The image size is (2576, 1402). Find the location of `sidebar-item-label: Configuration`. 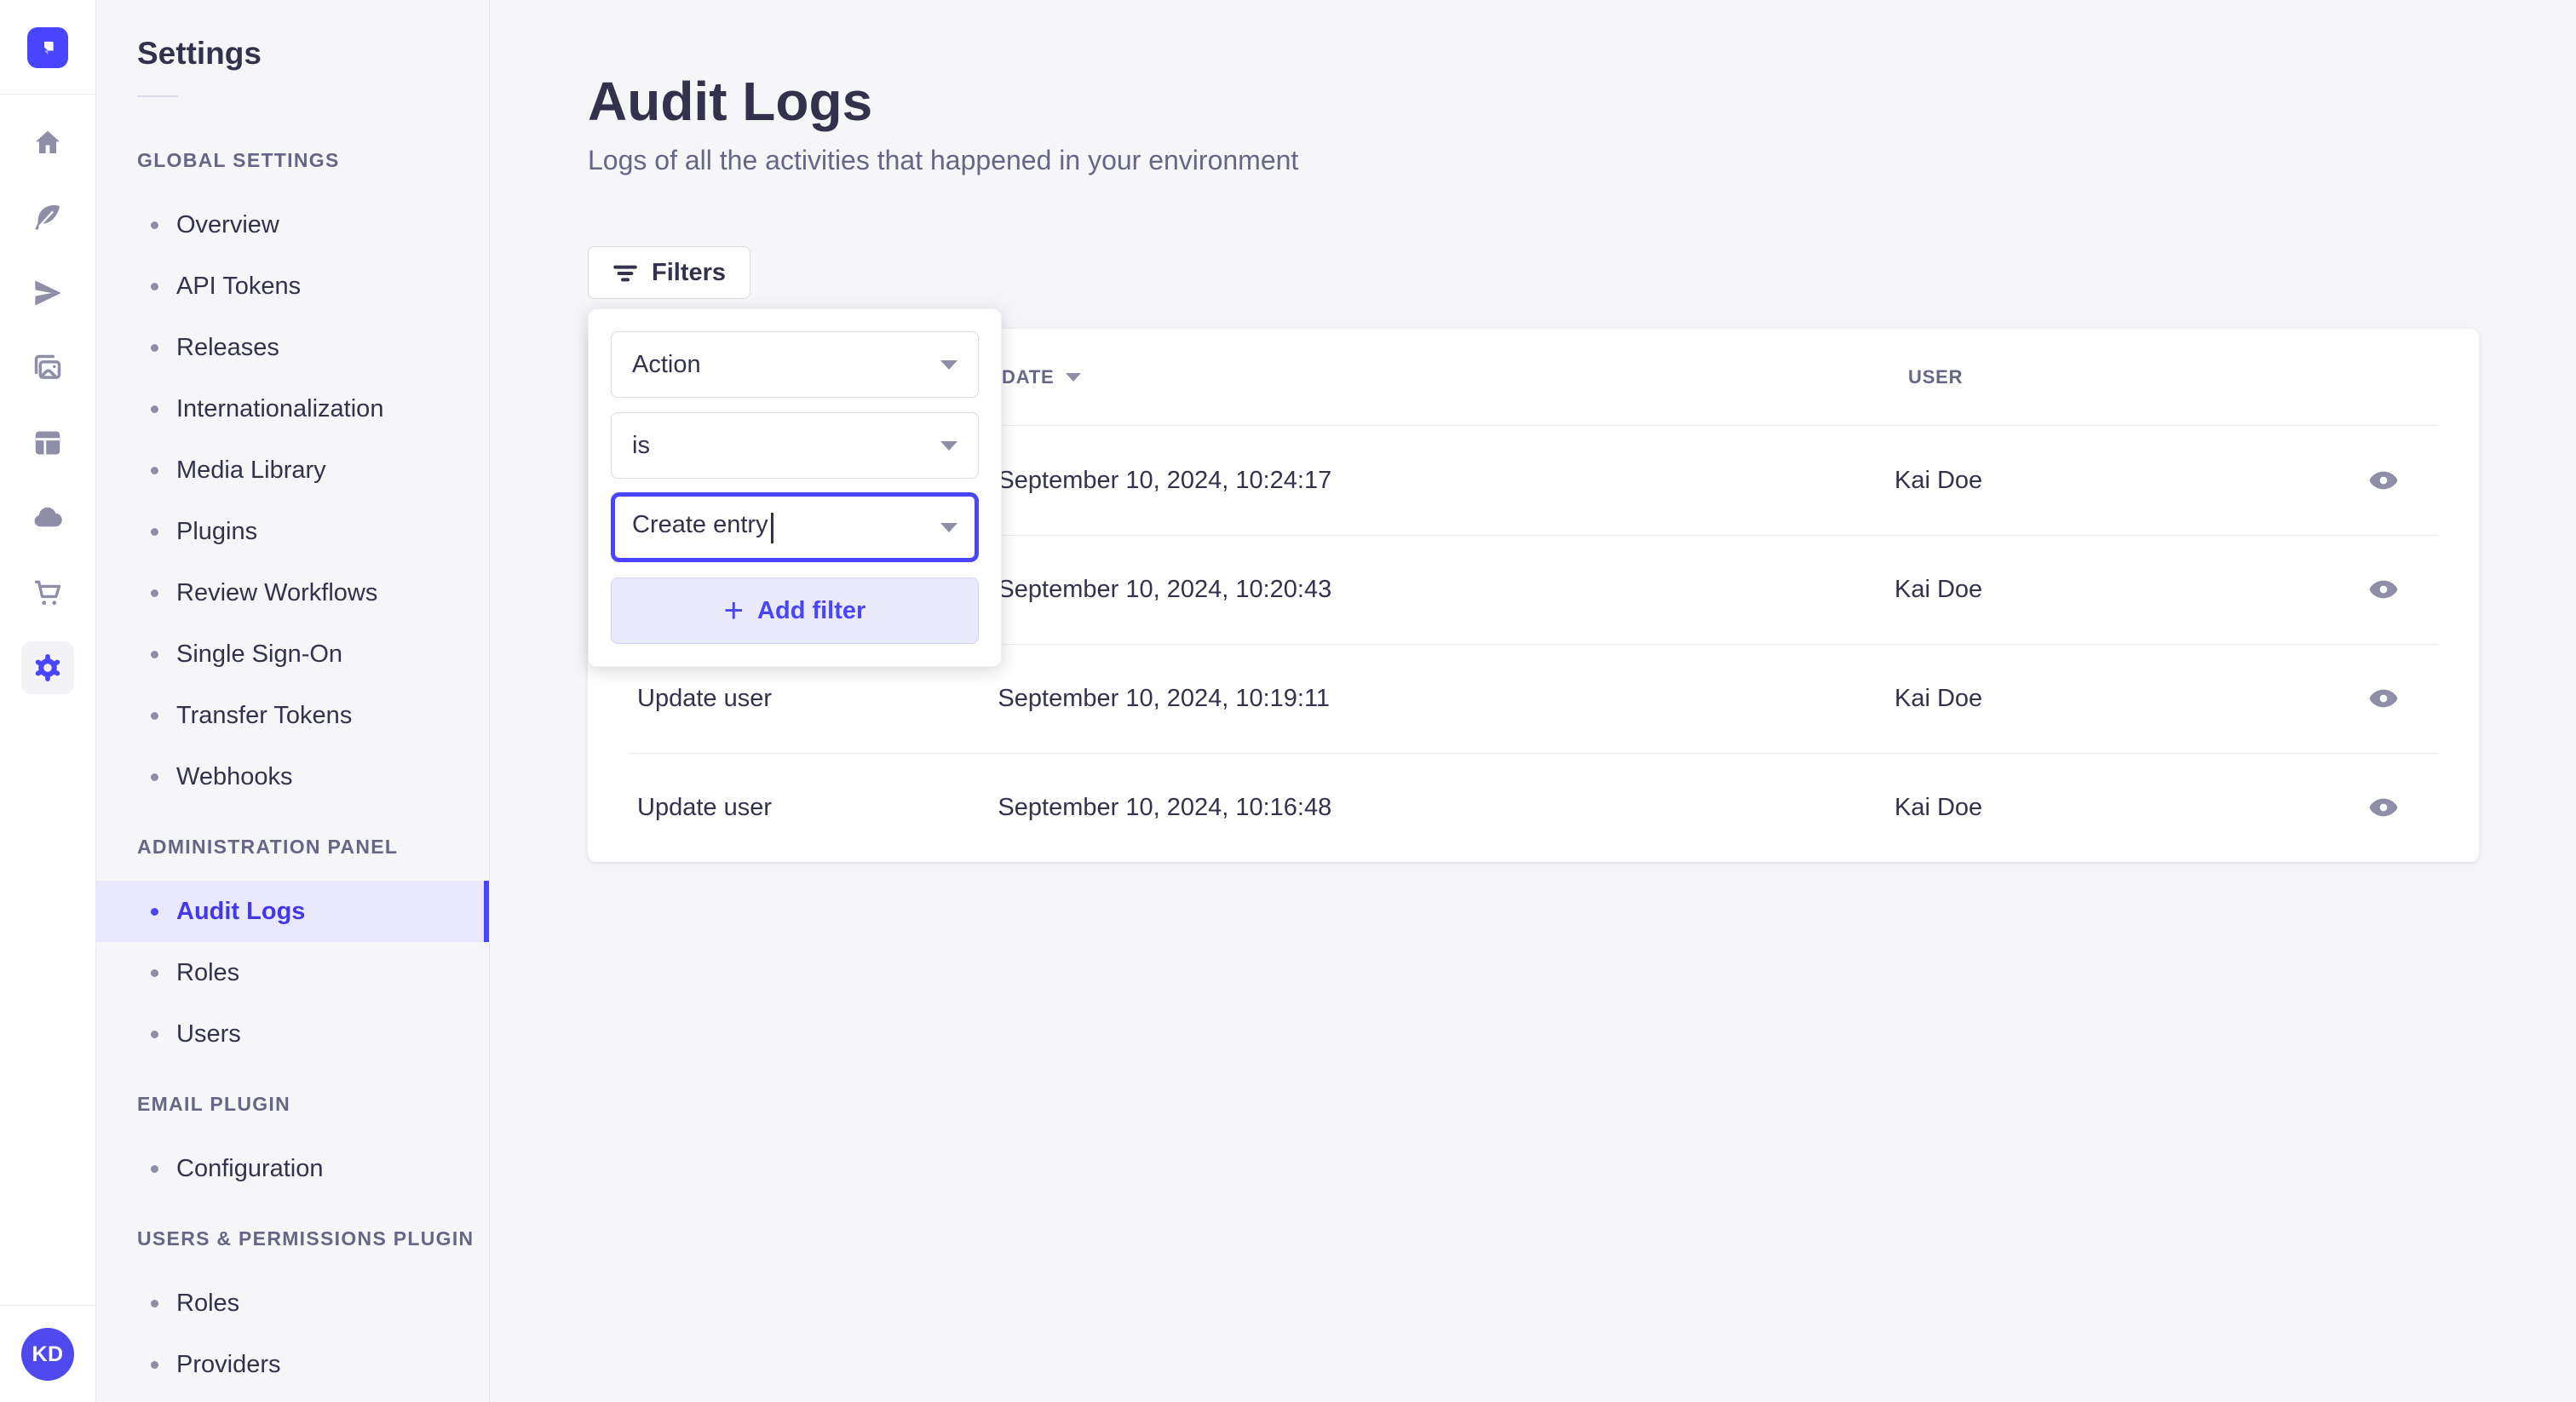

sidebar-item-label: Configuration is located at coordinates (250, 1168).